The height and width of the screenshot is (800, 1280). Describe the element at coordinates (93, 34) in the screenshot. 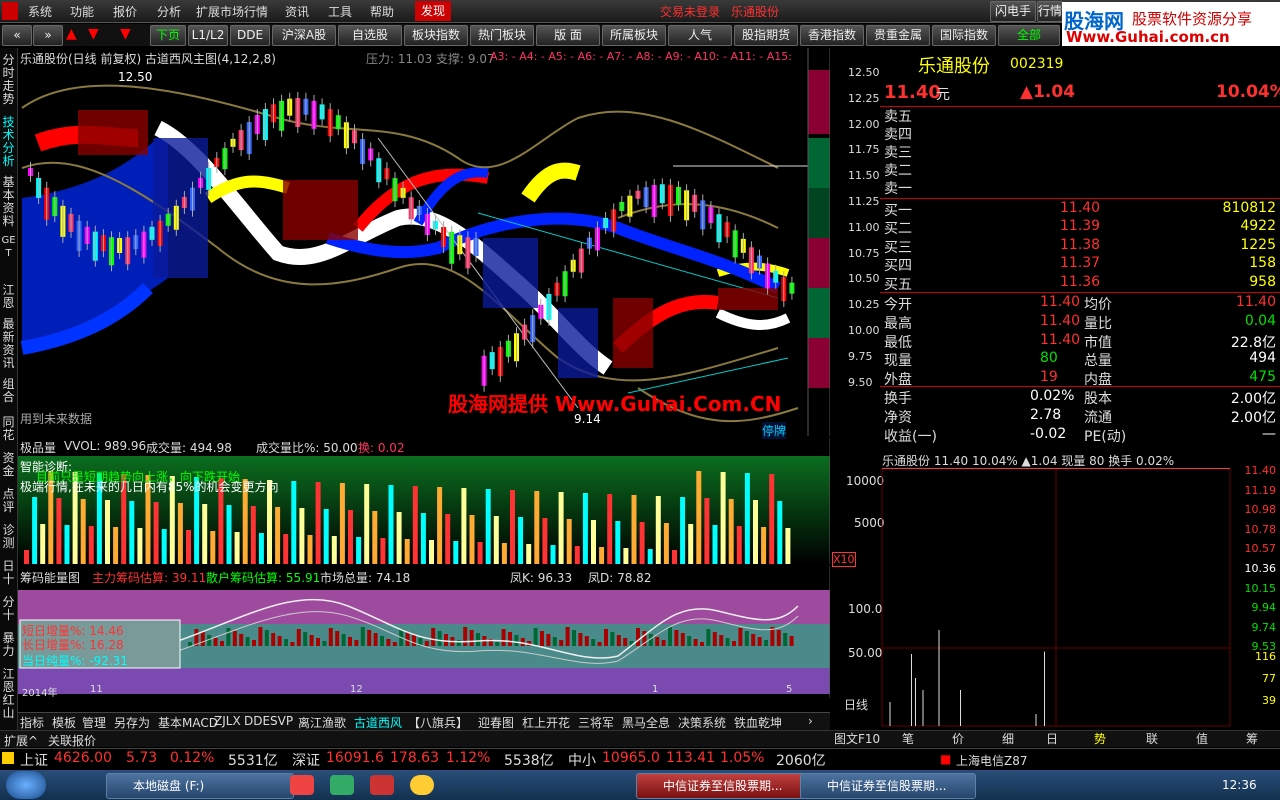

I see `down-triangle-icon: ▼` at that location.